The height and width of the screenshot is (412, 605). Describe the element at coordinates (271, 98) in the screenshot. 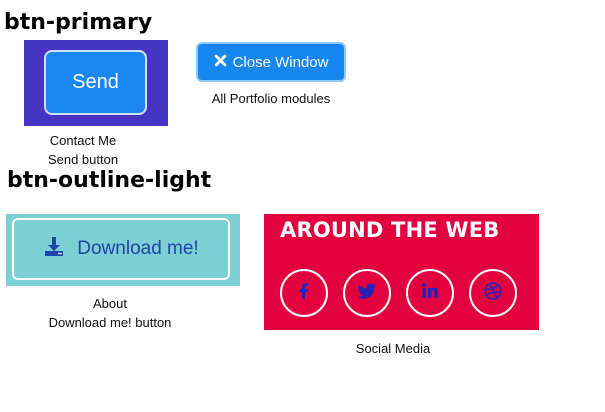

I see `close-window-caption: All Portfolio modules` at that location.